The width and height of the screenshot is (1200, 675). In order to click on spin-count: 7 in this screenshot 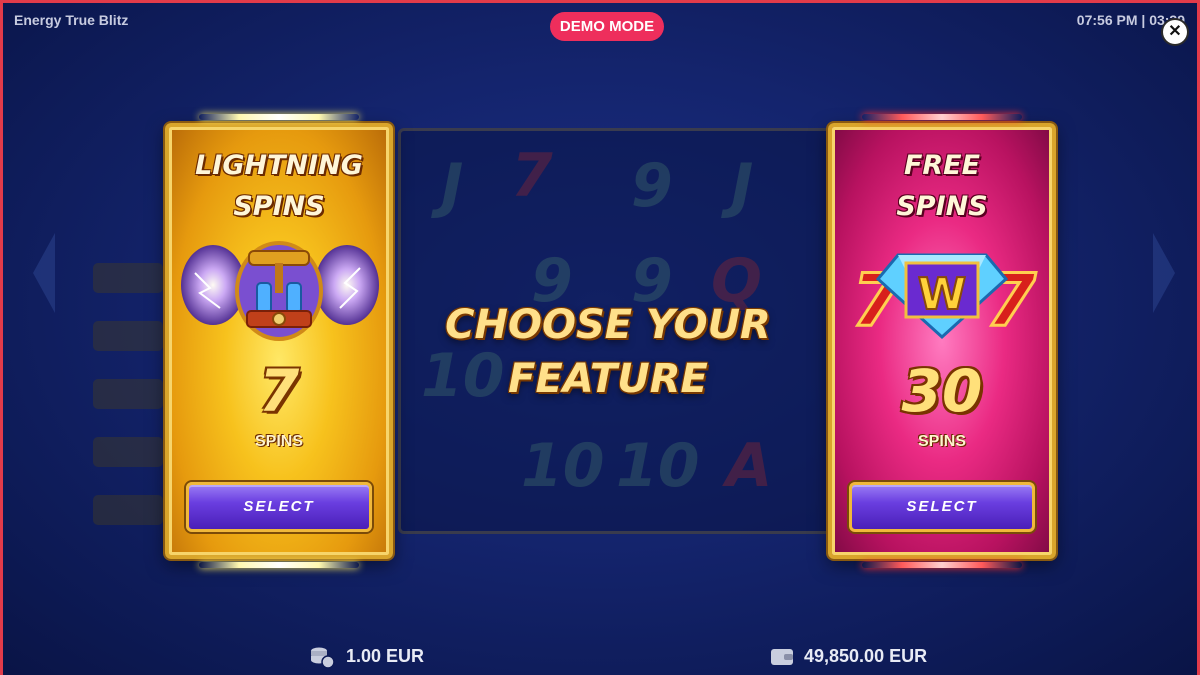, I will do `click(279, 391)`.